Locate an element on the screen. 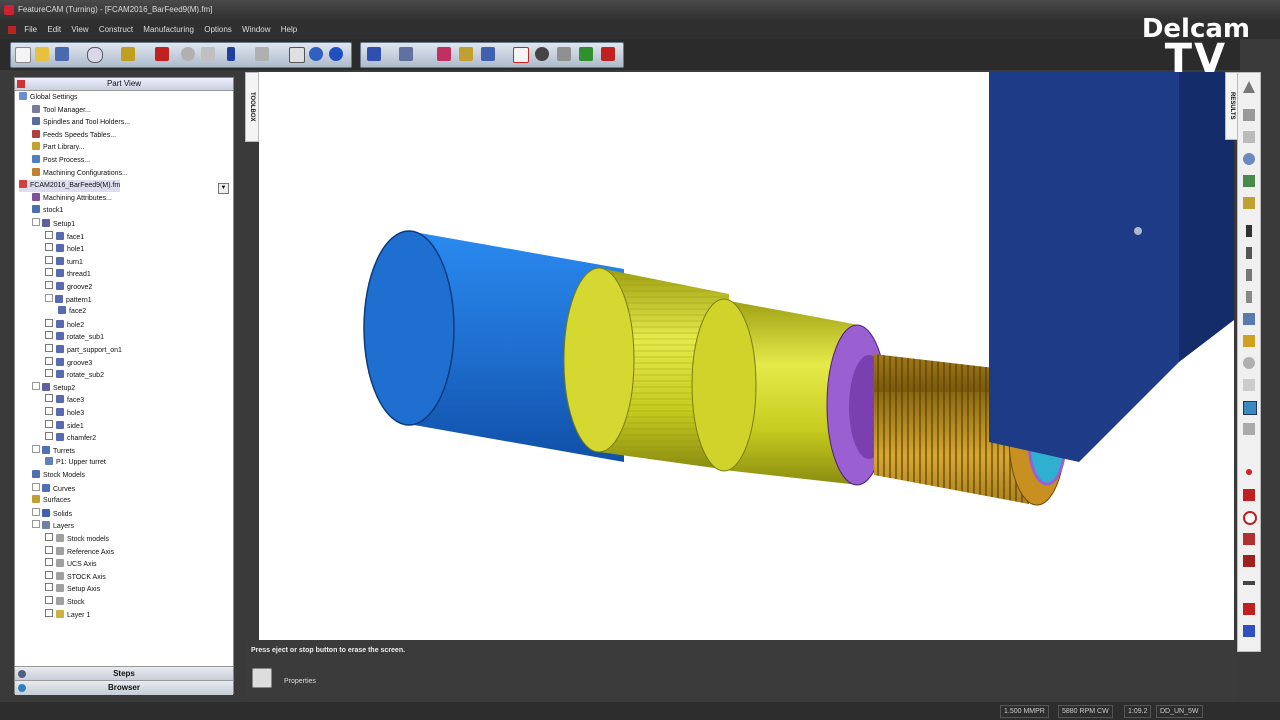 The image size is (1280, 720). tree-item: STOCK Axis is located at coordinates (75, 576).